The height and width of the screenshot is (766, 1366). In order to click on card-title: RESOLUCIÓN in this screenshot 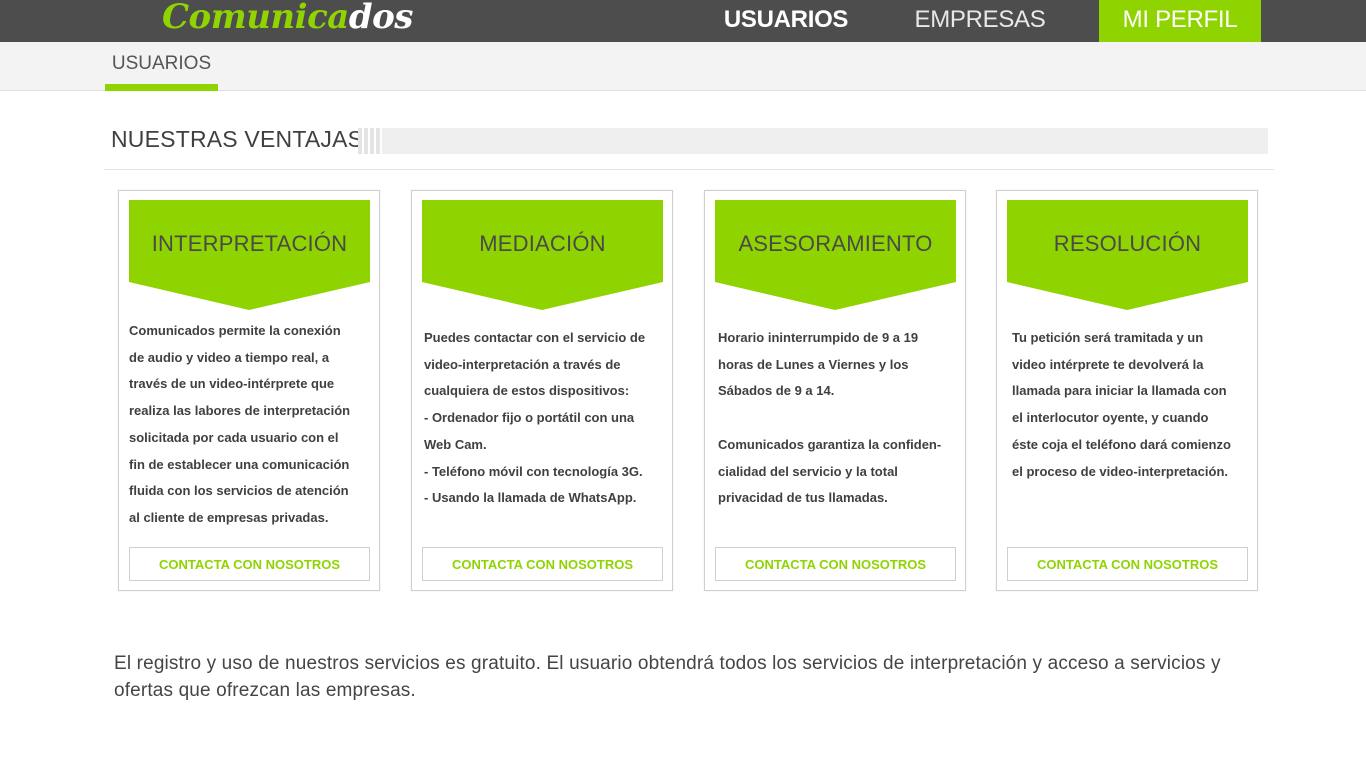, I will do `click(1127, 243)`.